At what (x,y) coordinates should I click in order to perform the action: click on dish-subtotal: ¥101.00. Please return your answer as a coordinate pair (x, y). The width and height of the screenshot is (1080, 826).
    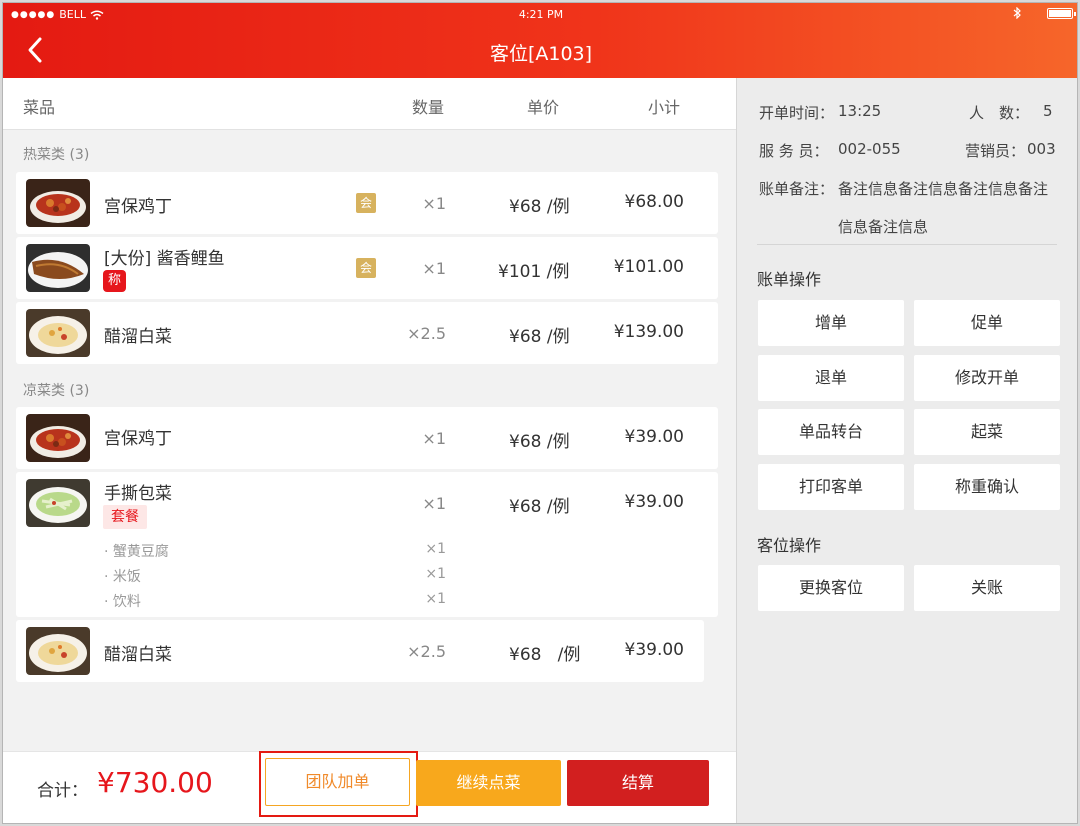
    Looking at the image, I should click on (648, 267).